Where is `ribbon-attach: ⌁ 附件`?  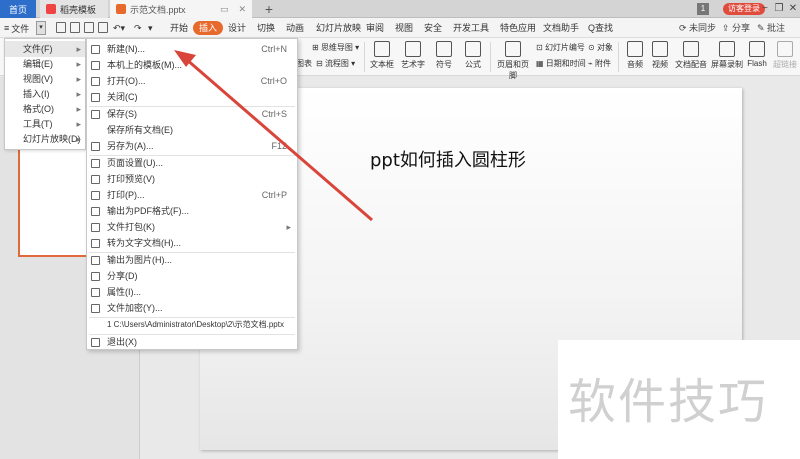 ribbon-attach: ⌁ 附件 is located at coordinates (599, 63).